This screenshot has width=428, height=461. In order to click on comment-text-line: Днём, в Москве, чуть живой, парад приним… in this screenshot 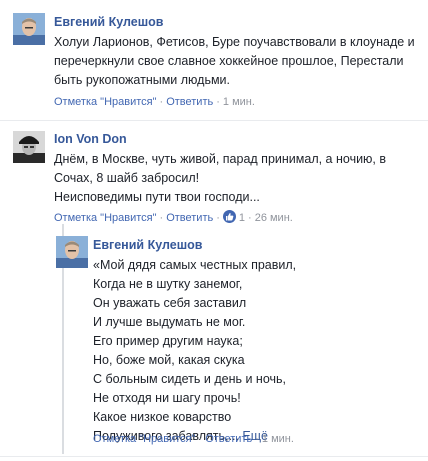, I will do `click(220, 159)`.